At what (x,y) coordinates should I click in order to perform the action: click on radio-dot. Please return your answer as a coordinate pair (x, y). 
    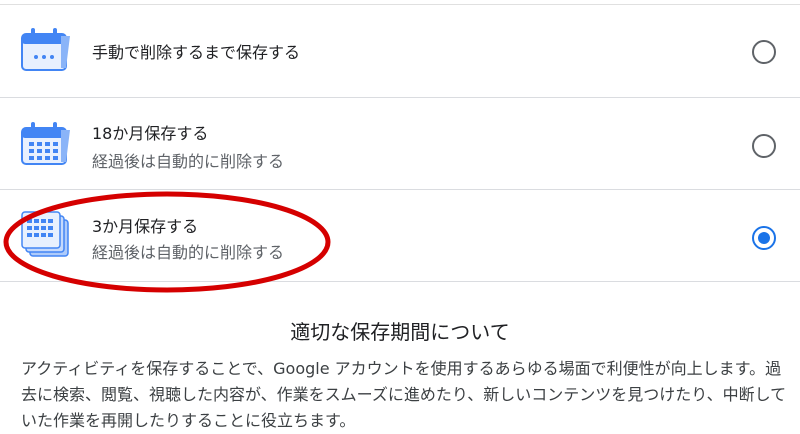
    Looking at the image, I should click on (764, 238).